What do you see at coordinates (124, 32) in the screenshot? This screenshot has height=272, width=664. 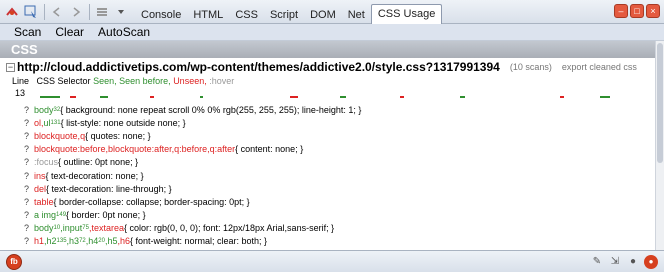 I see `autoscan-button: AutoScan` at bounding box center [124, 32].